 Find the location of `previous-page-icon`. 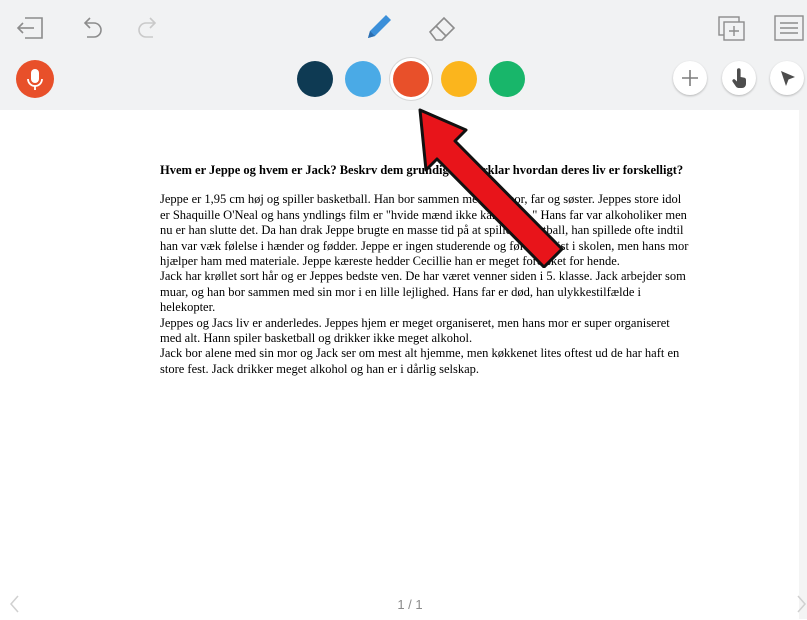

previous-page-icon is located at coordinates (15, 606).